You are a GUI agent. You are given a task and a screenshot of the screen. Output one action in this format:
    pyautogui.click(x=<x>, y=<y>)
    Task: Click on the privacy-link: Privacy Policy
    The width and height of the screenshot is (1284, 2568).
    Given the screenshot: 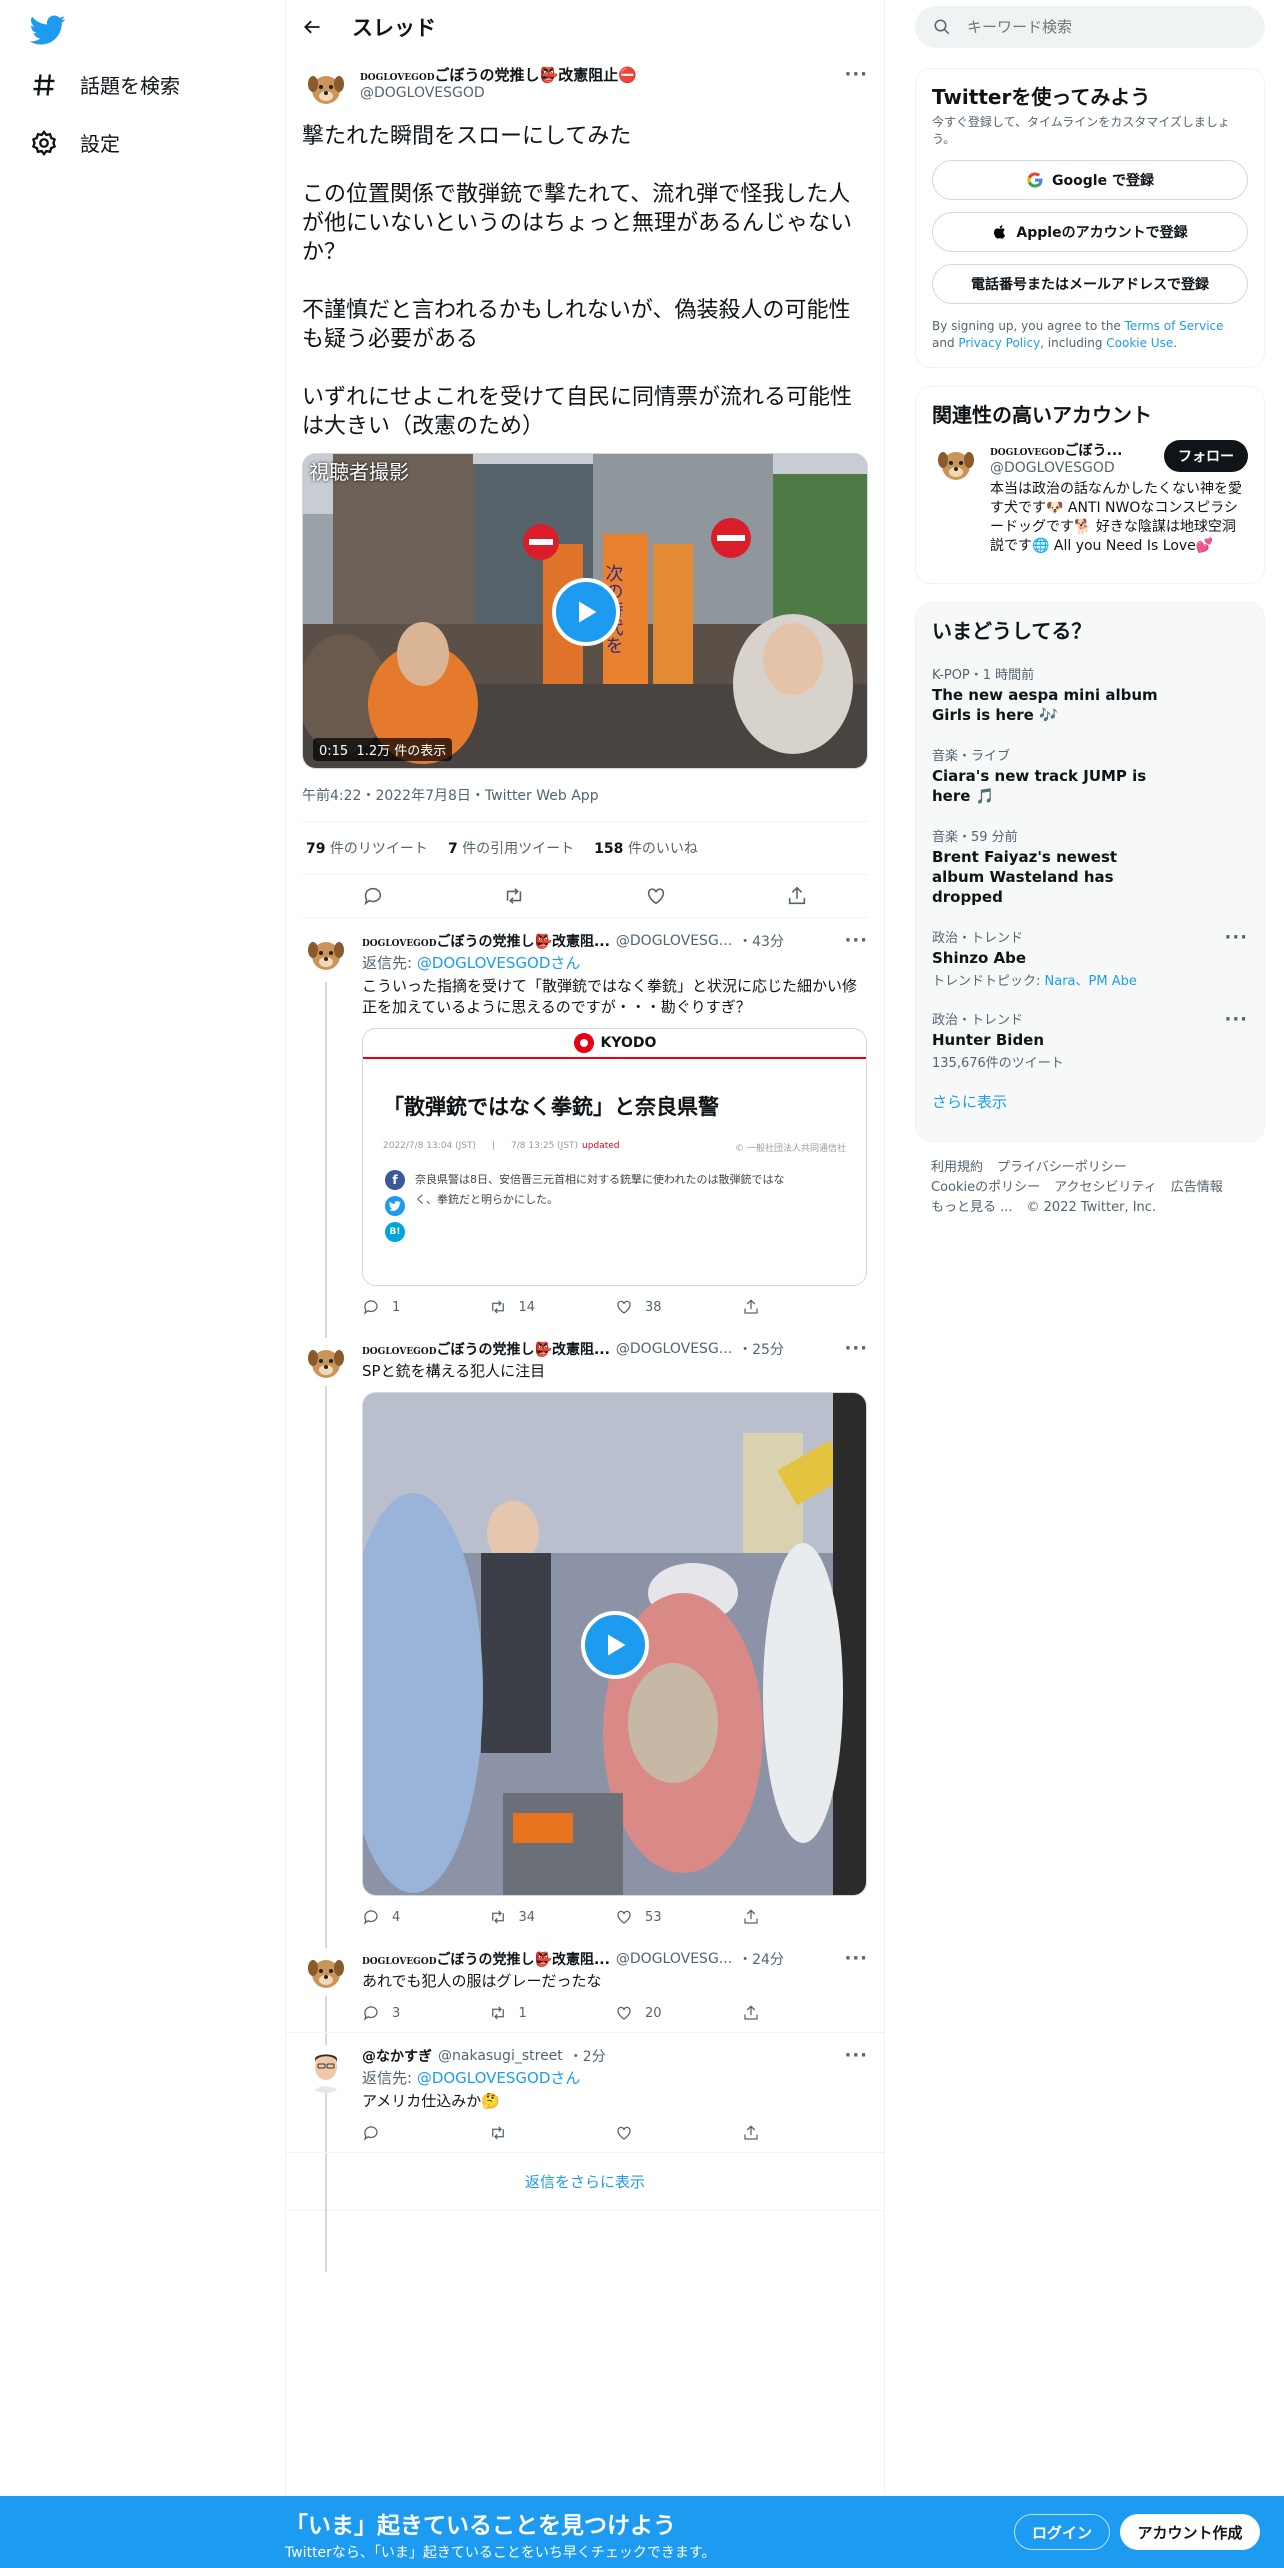 What is the action you would take?
    pyautogui.click(x=999, y=343)
    